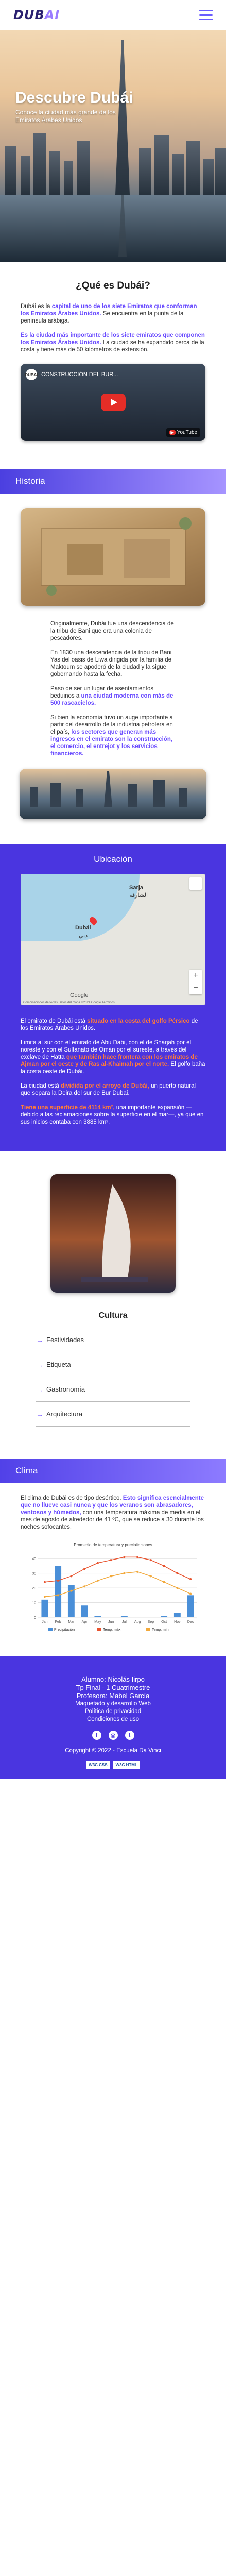 This screenshot has width=226, height=2576. Describe the element at coordinates (96, 1735) in the screenshot. I see `facebook-icon: f` at that location.